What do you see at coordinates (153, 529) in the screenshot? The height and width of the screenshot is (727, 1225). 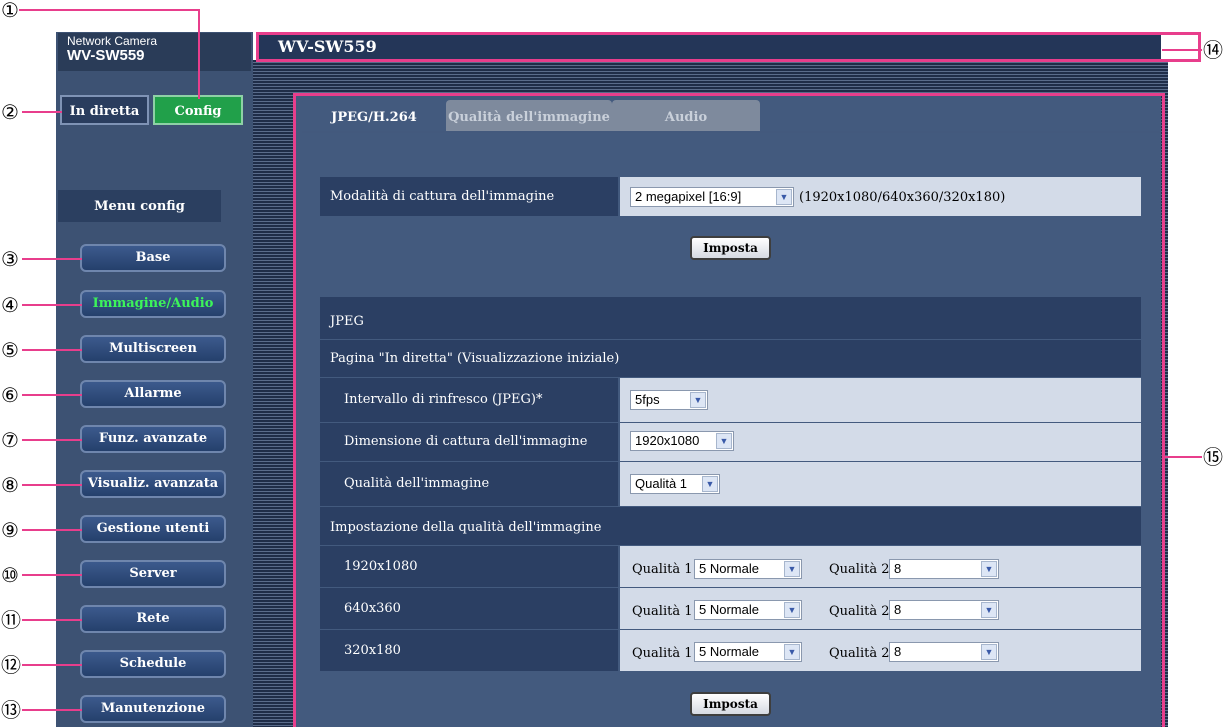 I see `menu-user-management-button: Gestione utenti` at bounding box center [153, 529].